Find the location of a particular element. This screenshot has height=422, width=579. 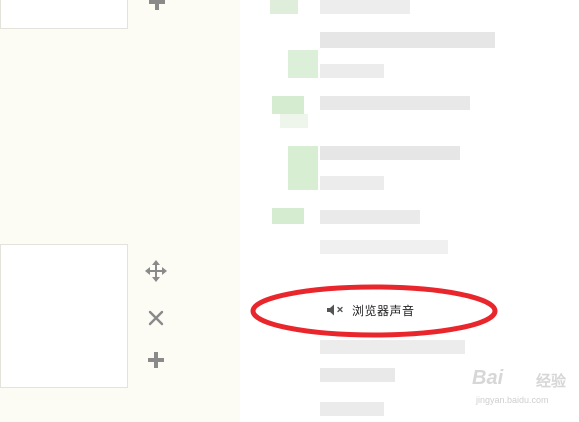

watermark-brand: Bai is located at coordinates (488, 378).